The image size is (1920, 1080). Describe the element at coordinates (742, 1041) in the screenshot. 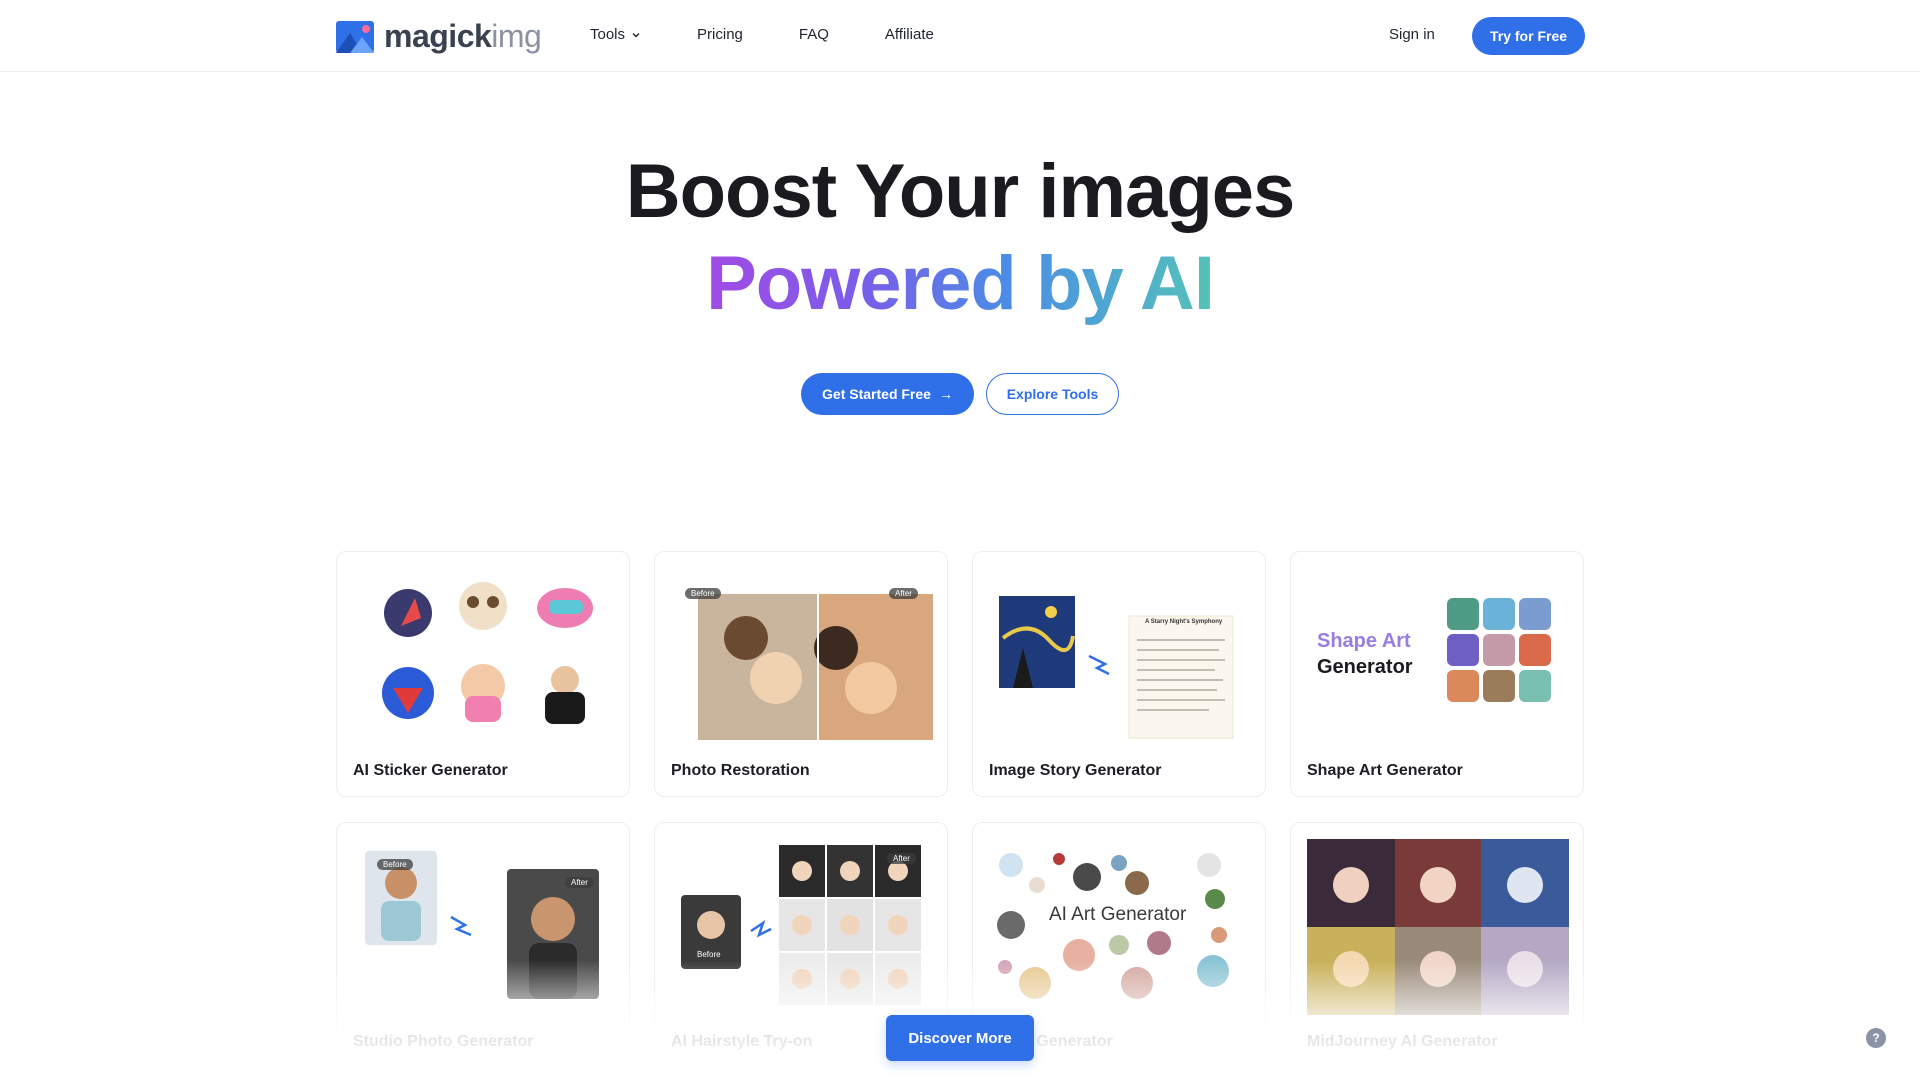

I see `tool-card-label: AI Hairstyle Try-on` at that location.